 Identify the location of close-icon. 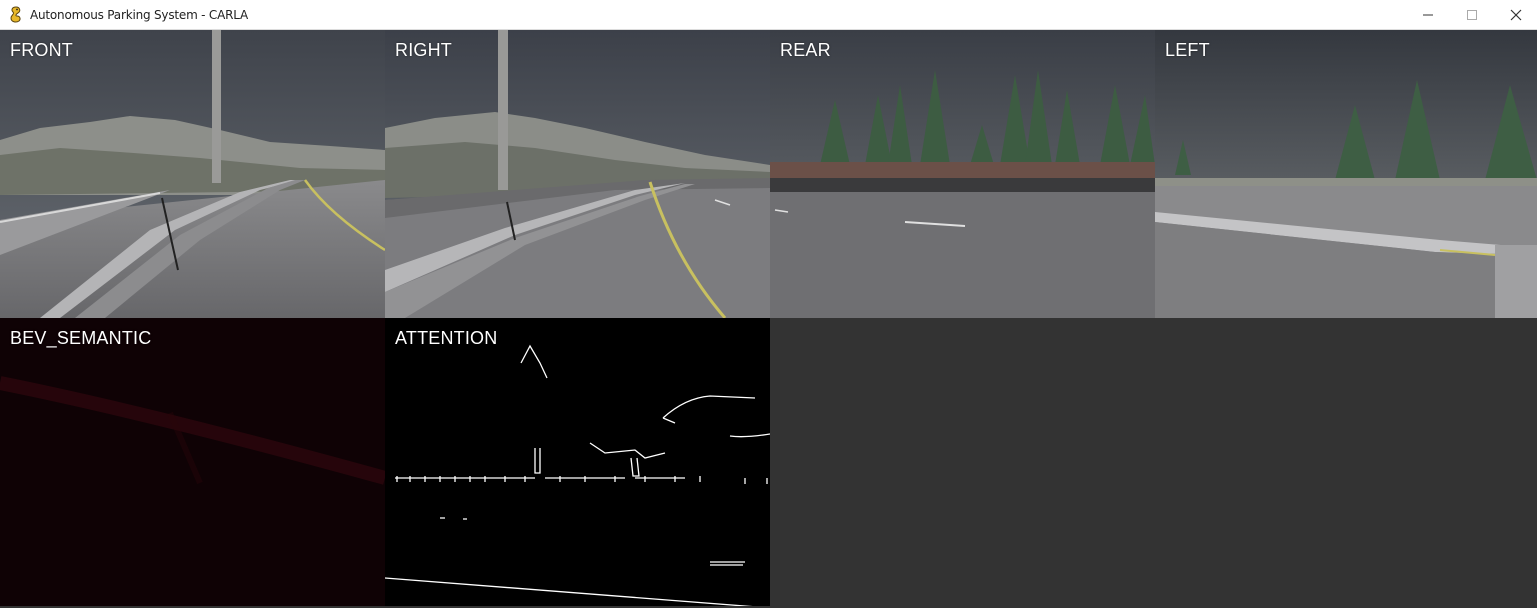
(1516, 15).